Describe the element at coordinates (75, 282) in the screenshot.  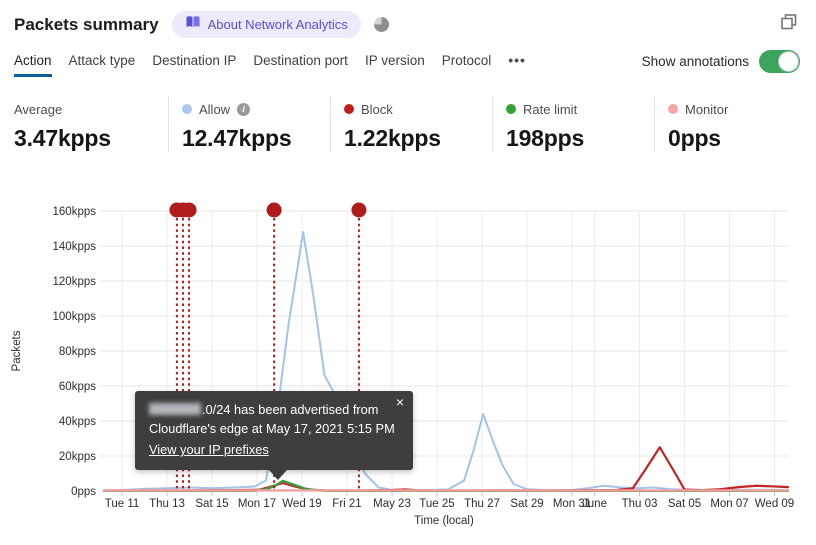
I see `y-tick-label: 120kpps` at that location.